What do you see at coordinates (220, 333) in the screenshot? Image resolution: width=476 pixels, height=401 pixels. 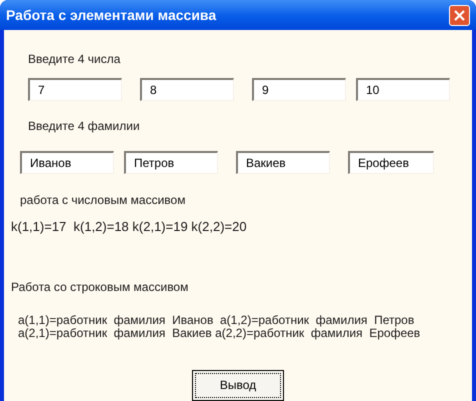 I see `string-result: a(2,1)=работник фамилия Вакиев a(2,2)=работник фамилия Ерофеев` at bounding box center [220, 333].